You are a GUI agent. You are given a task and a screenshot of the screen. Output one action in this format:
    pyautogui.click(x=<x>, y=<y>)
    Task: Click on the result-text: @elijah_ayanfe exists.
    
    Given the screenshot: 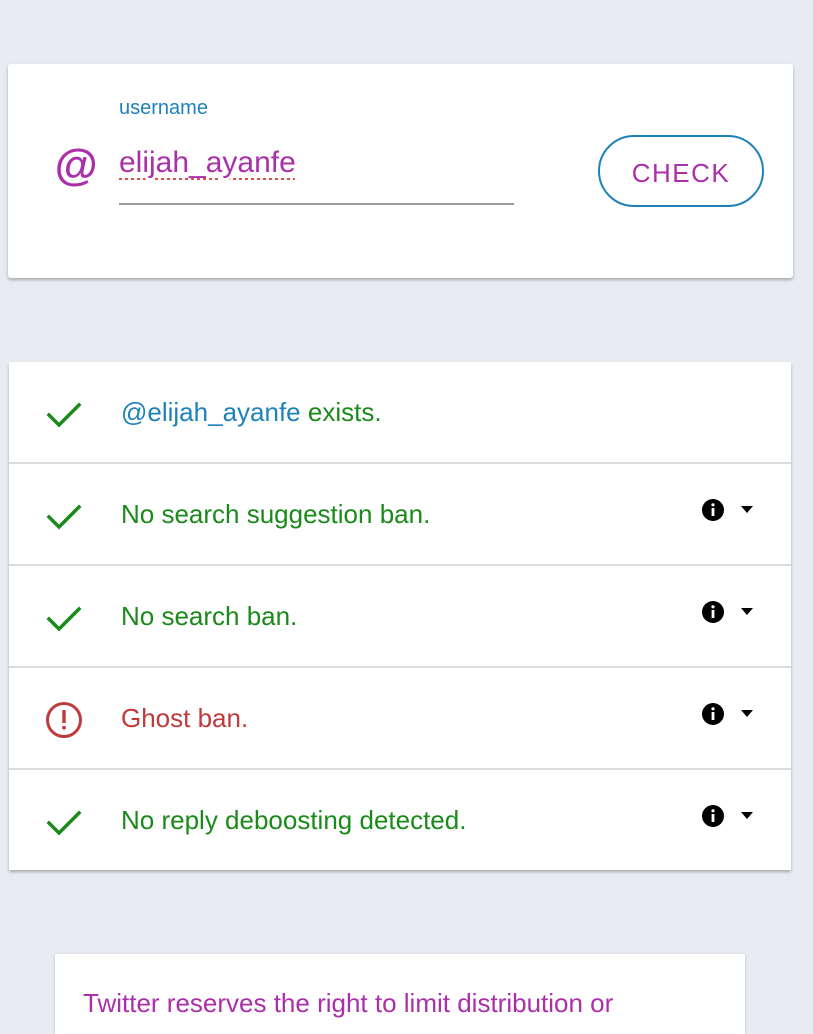 What is the action you would take?
    pyautogui.click(x=251, y=412)
    